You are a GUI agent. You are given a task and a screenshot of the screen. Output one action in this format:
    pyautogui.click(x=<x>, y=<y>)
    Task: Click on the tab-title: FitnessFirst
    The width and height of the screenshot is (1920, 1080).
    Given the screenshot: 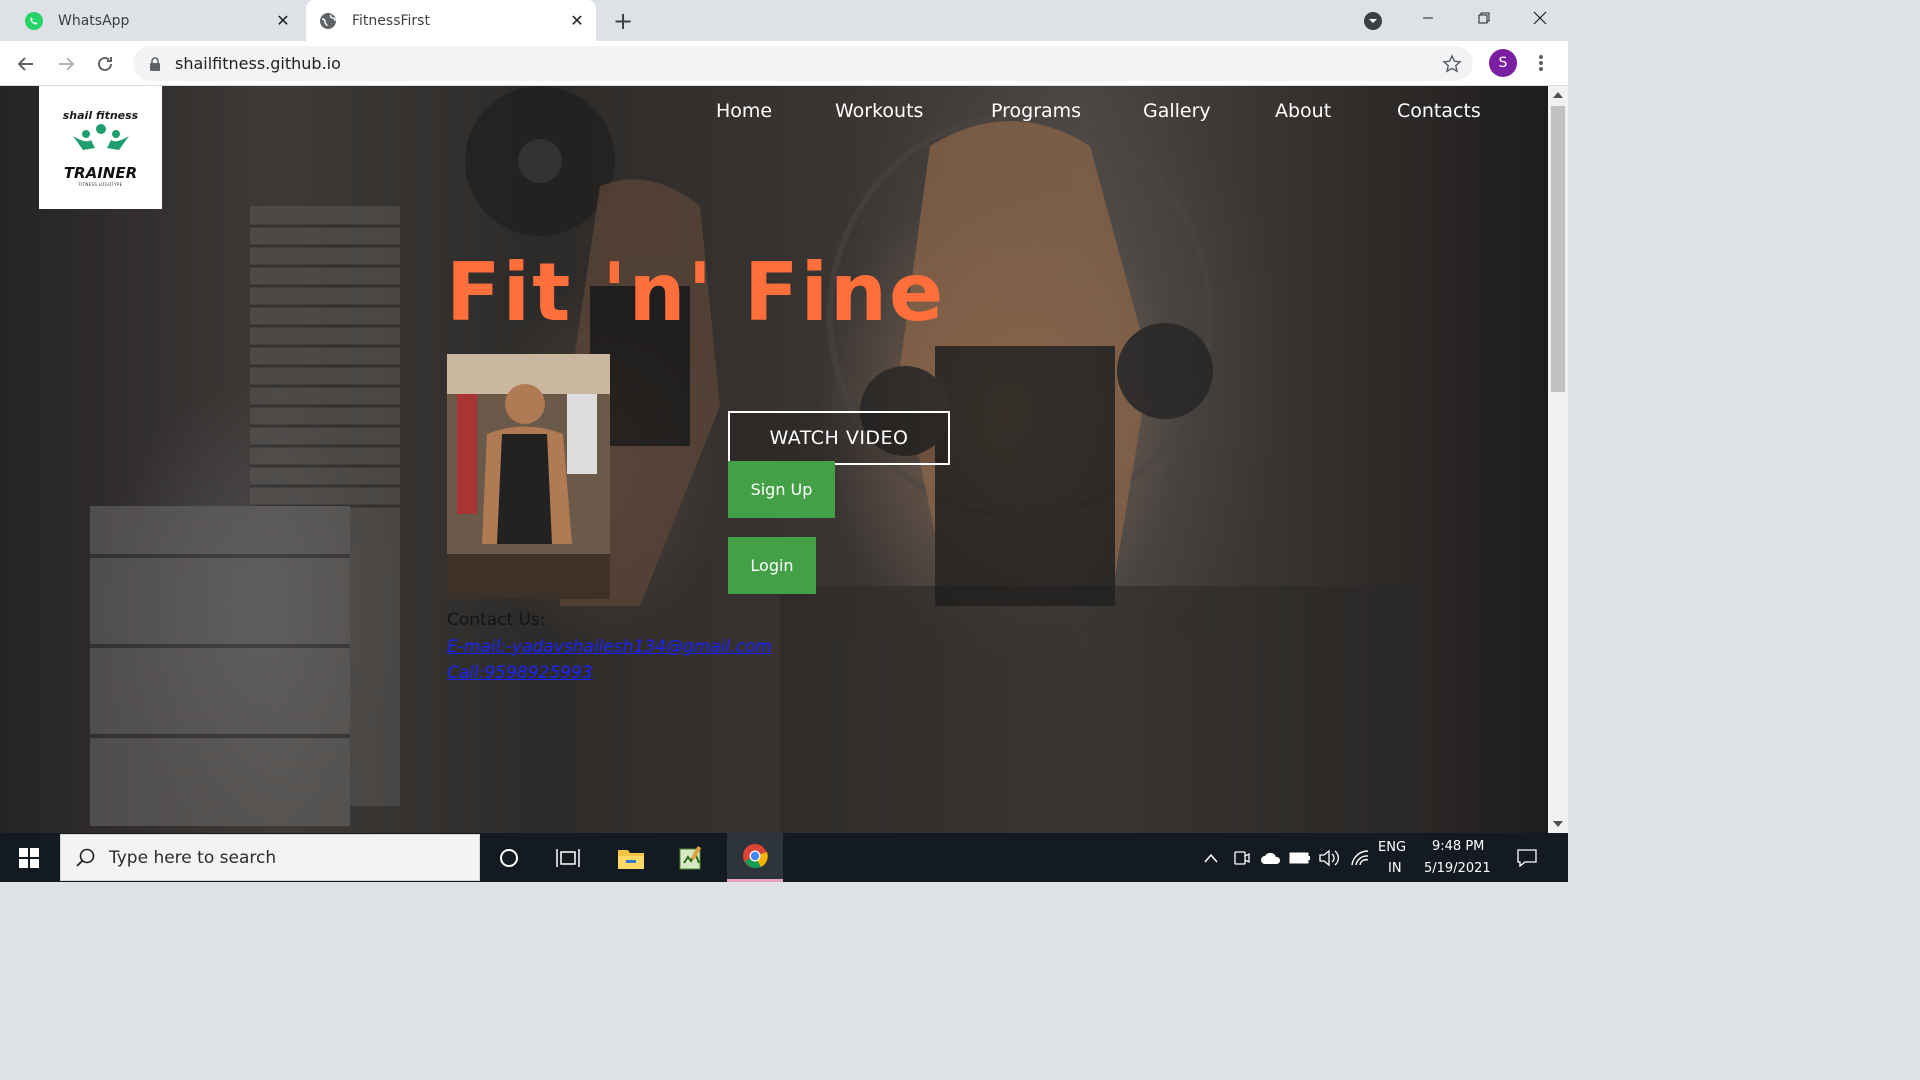 What is the action you would take?
    pyautogui.click(x=391, y=20)
    